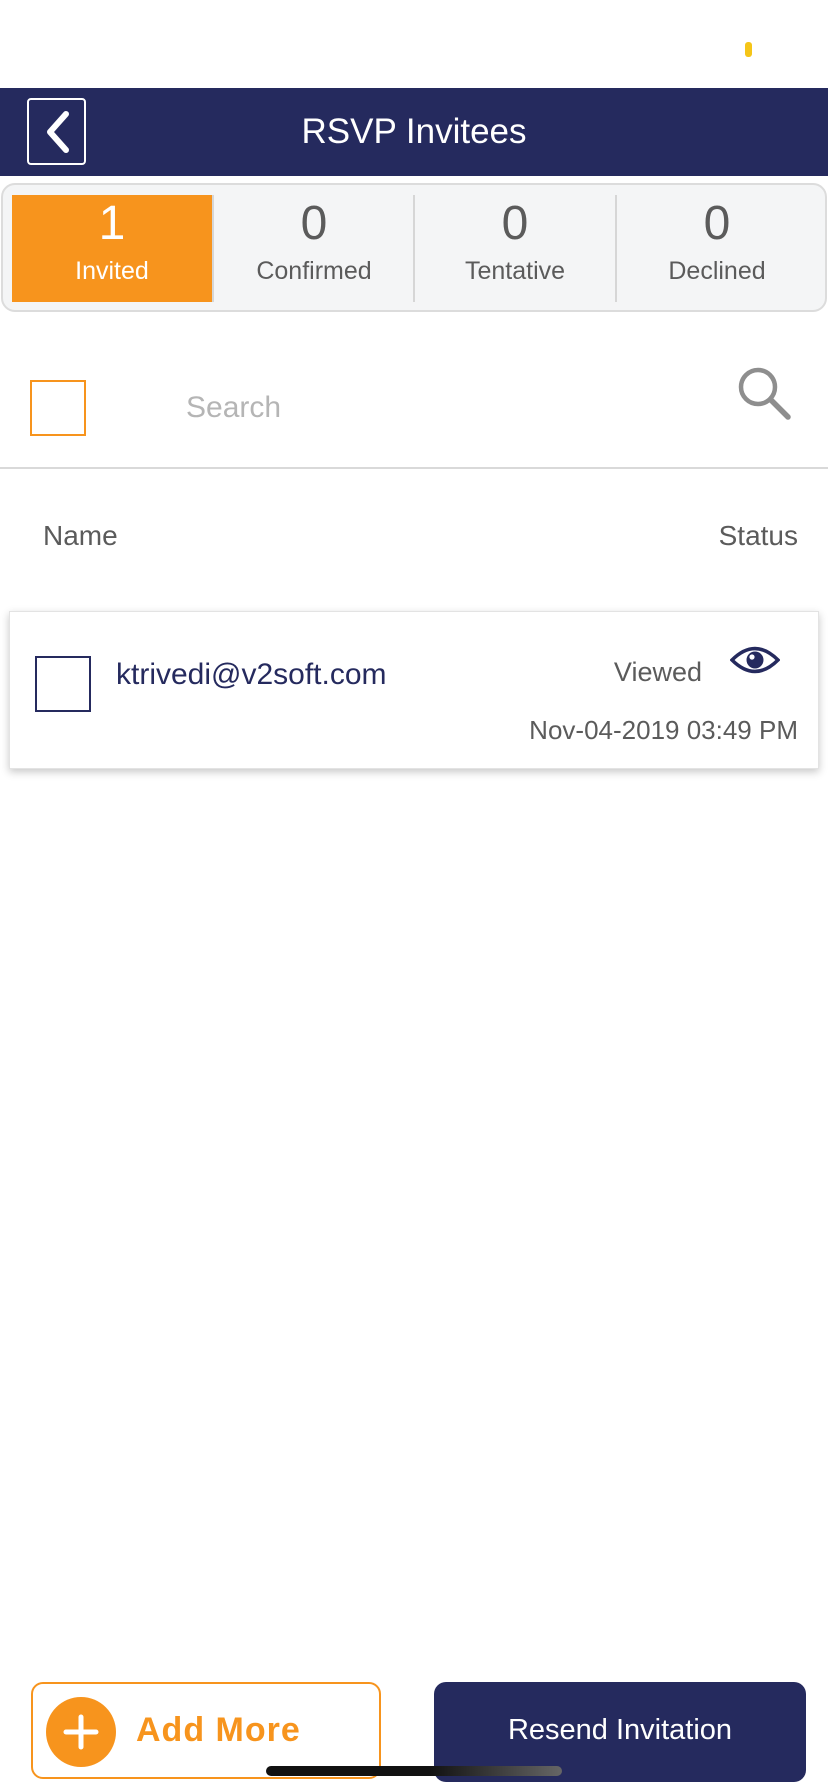 The image size is (828, 1792). I want to click on select-all-checkbox, so click(58, 408).